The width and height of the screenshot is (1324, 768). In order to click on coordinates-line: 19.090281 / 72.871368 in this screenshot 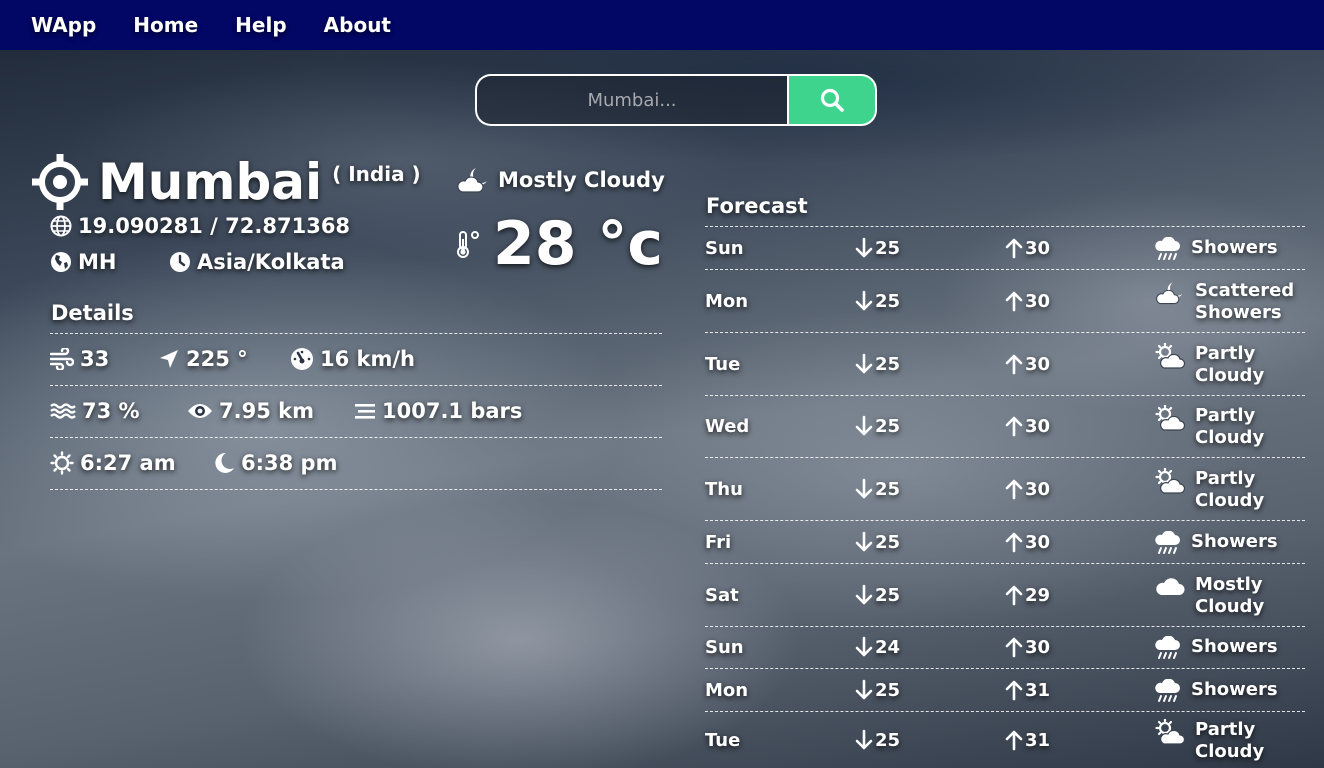, I will do `click(200, 226)`.